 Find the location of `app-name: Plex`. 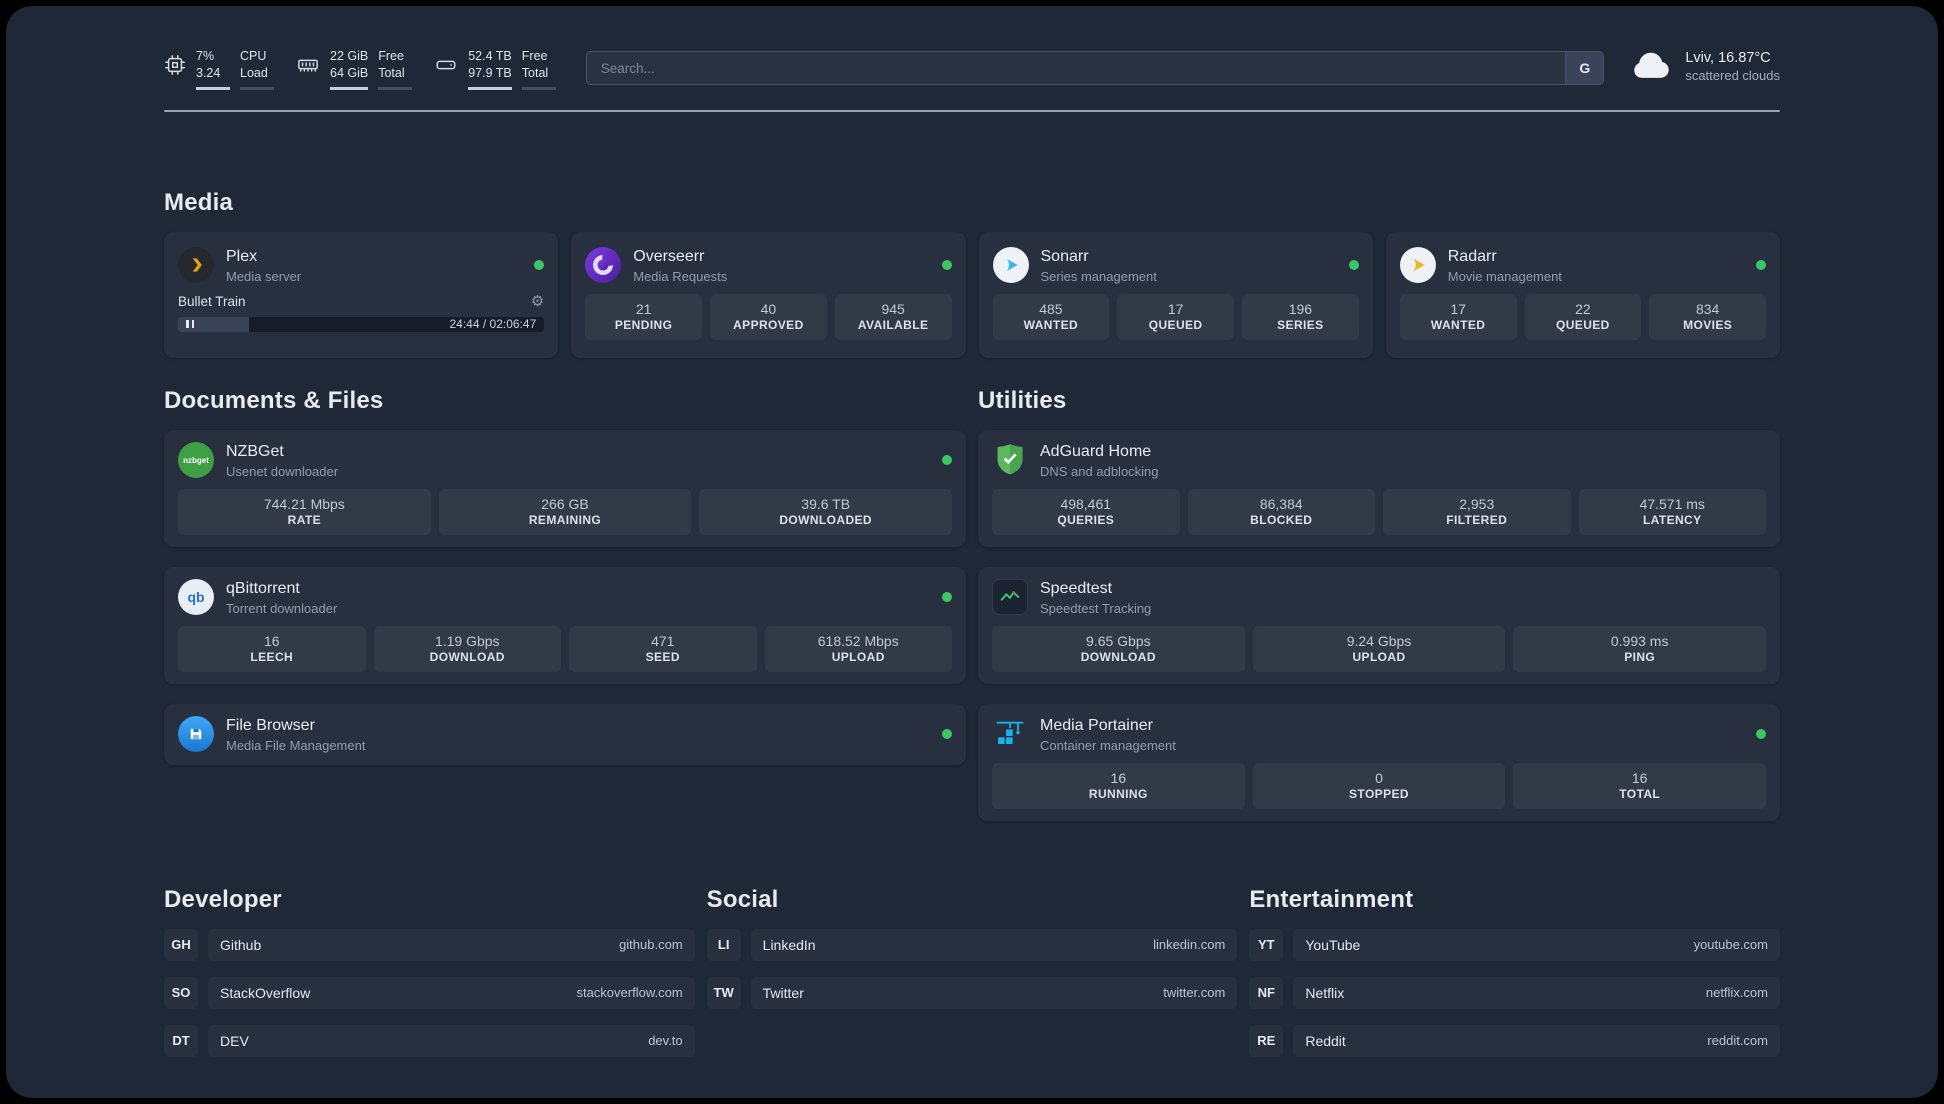

app-name: Plex is located at coordinates (242, 256).